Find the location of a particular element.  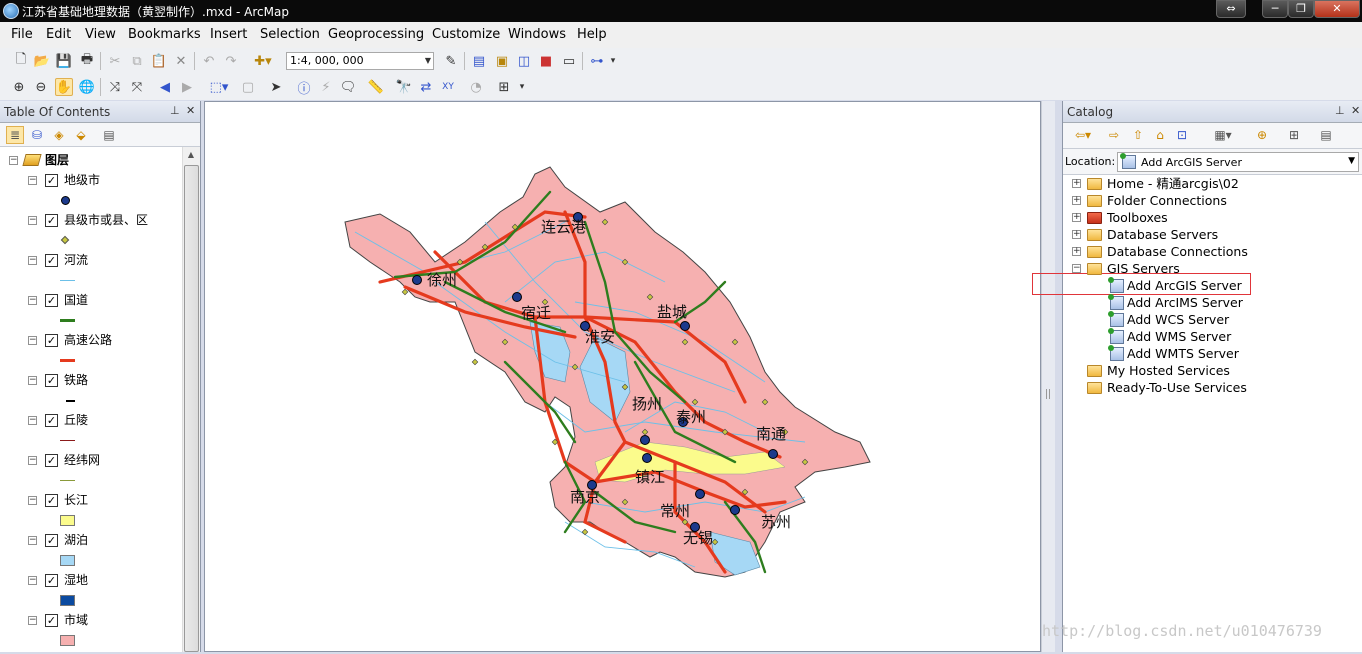

list-by-selection-icon: ⬙ is located at coordinates (81, 135).